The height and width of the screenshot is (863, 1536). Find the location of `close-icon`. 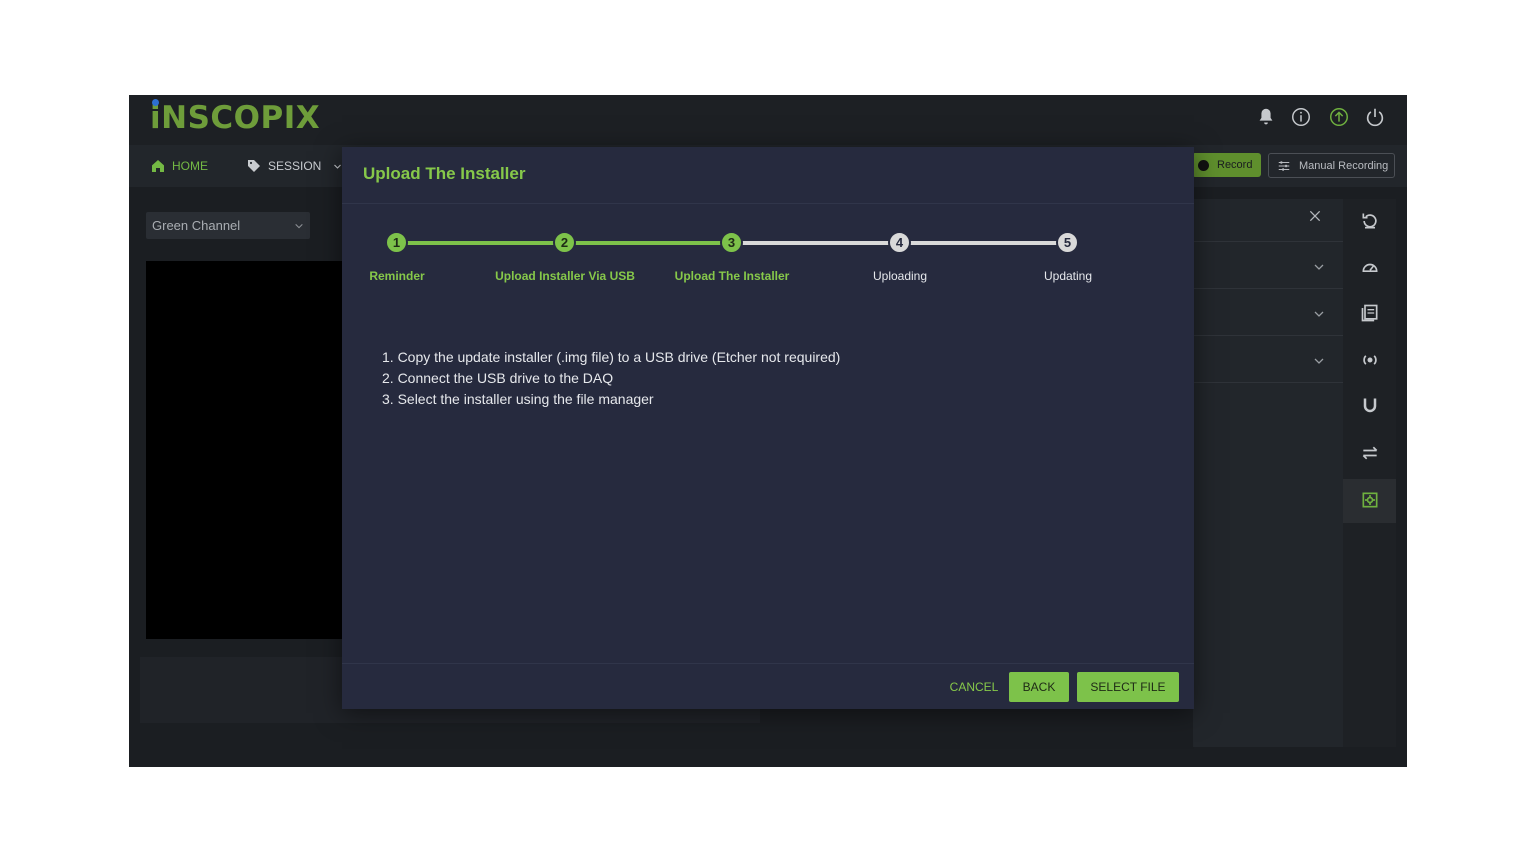

close-icon is located at coordinates (1315, 216).